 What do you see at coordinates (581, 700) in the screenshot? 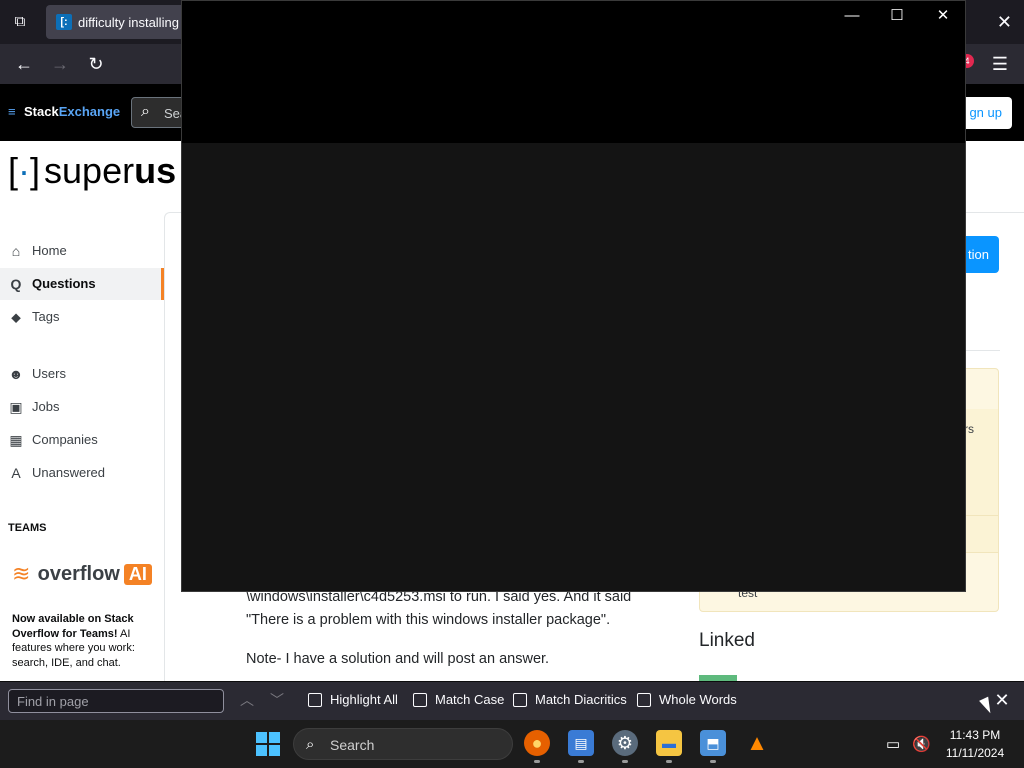
I see `option-label: Match Diacritics` at bounding box center [581, 700].